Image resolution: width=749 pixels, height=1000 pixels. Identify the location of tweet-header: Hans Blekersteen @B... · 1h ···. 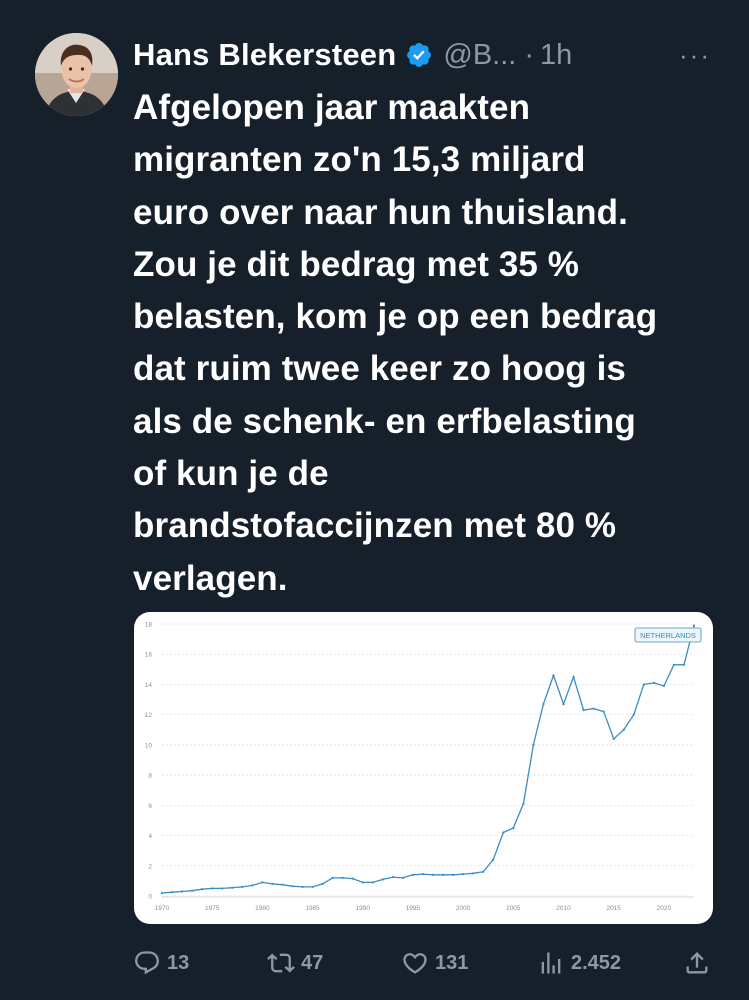
(431, 55).